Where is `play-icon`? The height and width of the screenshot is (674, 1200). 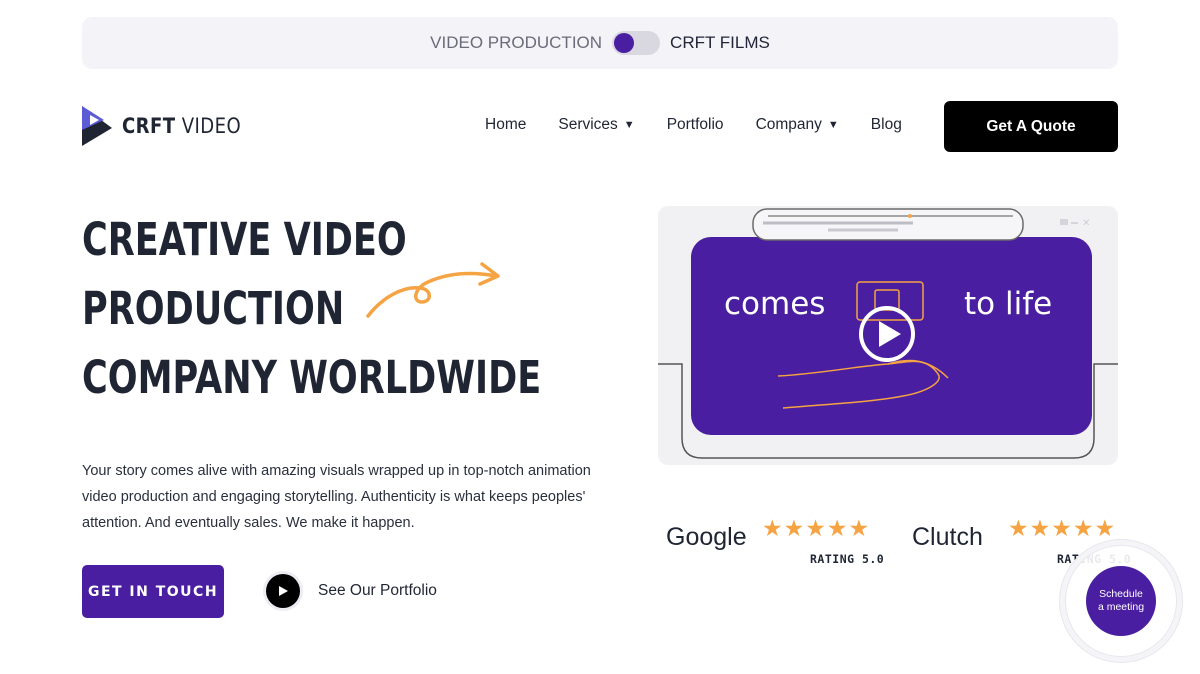
play-icon is located at coordinates (283, 591).